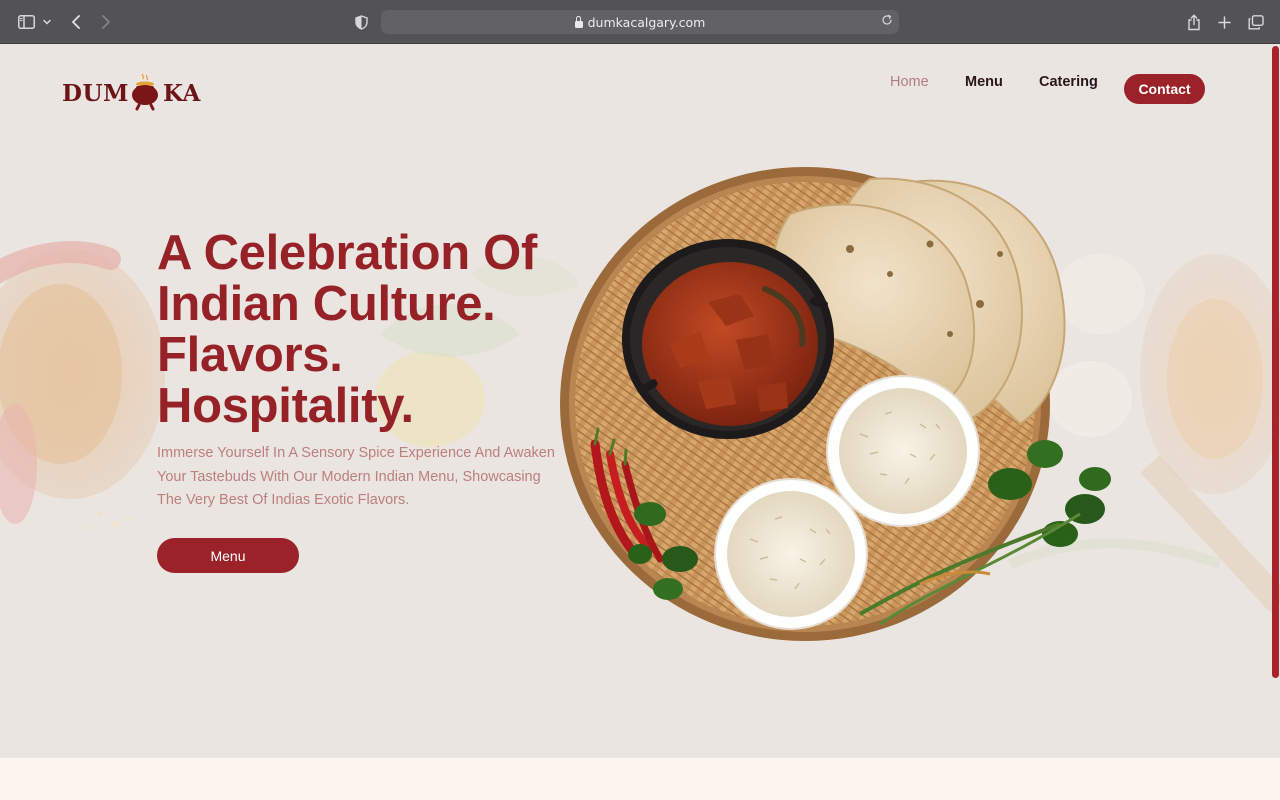 Image resolution: width=1280 pixels, height=800 pixels. I want to click on nav-catering-link: Catering, so click(1068, 82).